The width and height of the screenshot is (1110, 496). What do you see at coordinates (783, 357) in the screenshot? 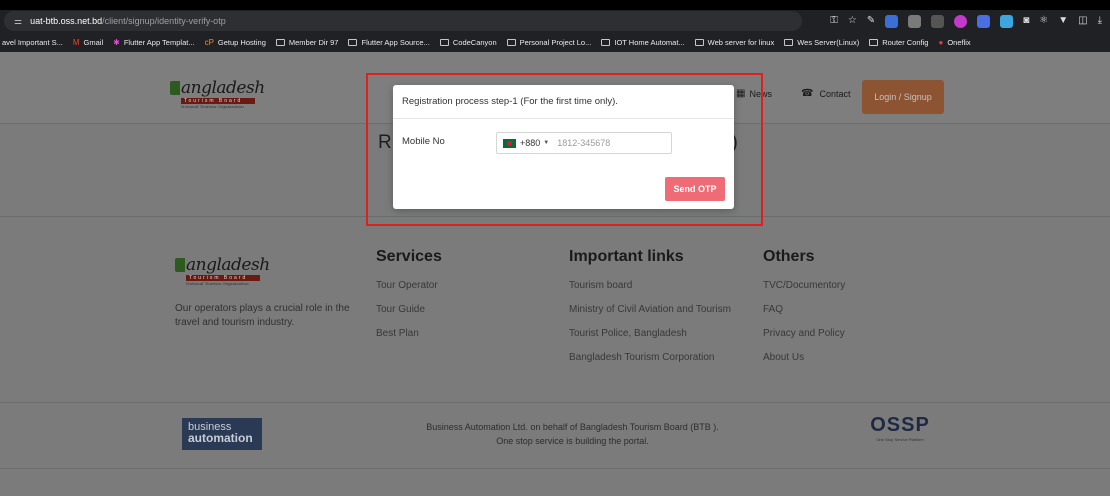
I see `others-link: About Us` at bounding box center [783, 357].